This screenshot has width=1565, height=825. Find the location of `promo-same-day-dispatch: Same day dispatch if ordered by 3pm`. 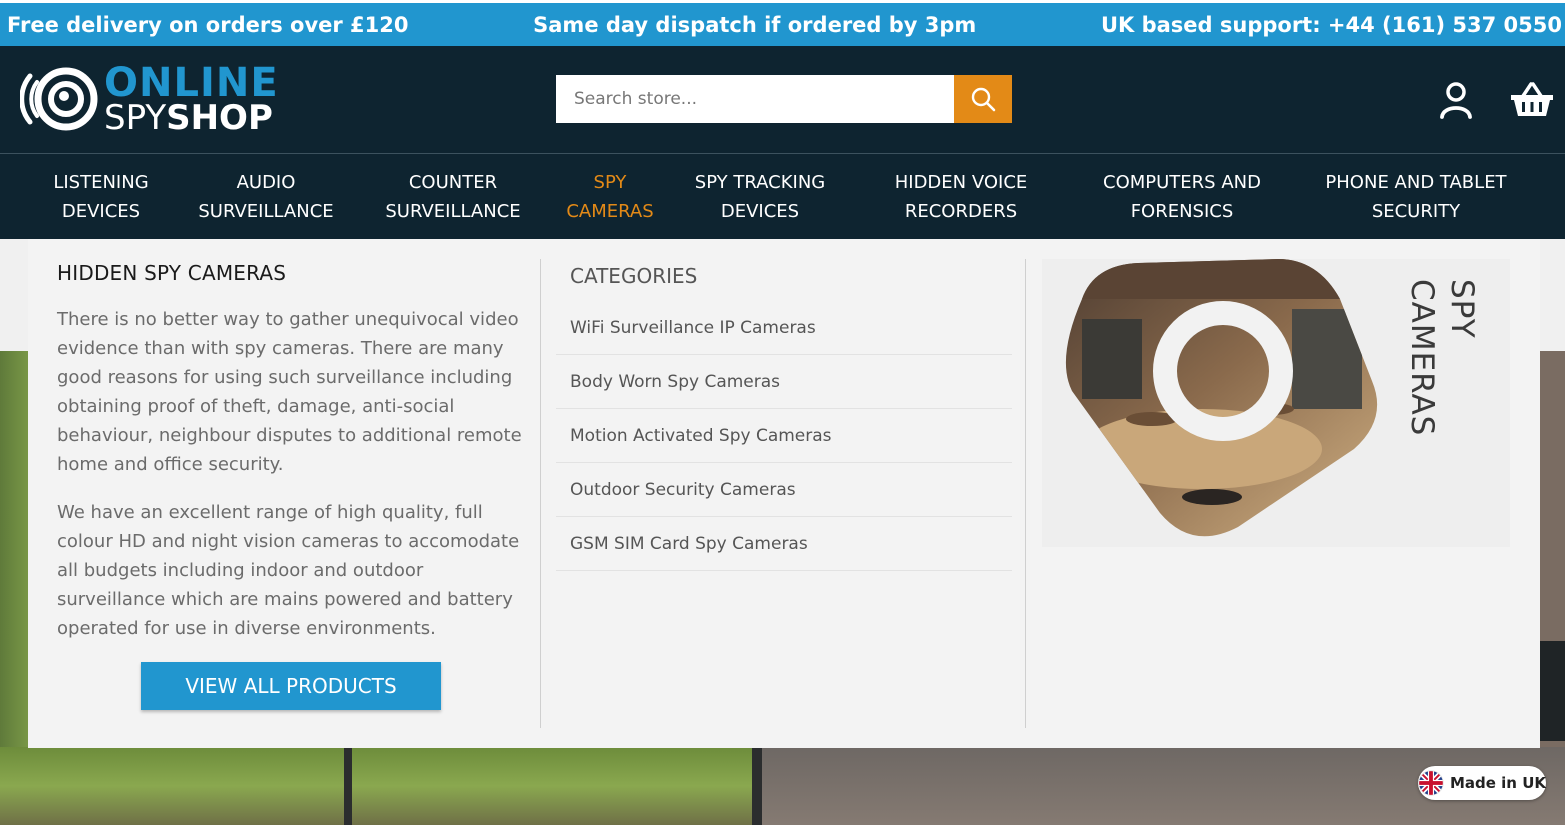

promo-same-day-dispatch: Same day dispatch if ordered by 3pm is located at coordinates (755, 24).